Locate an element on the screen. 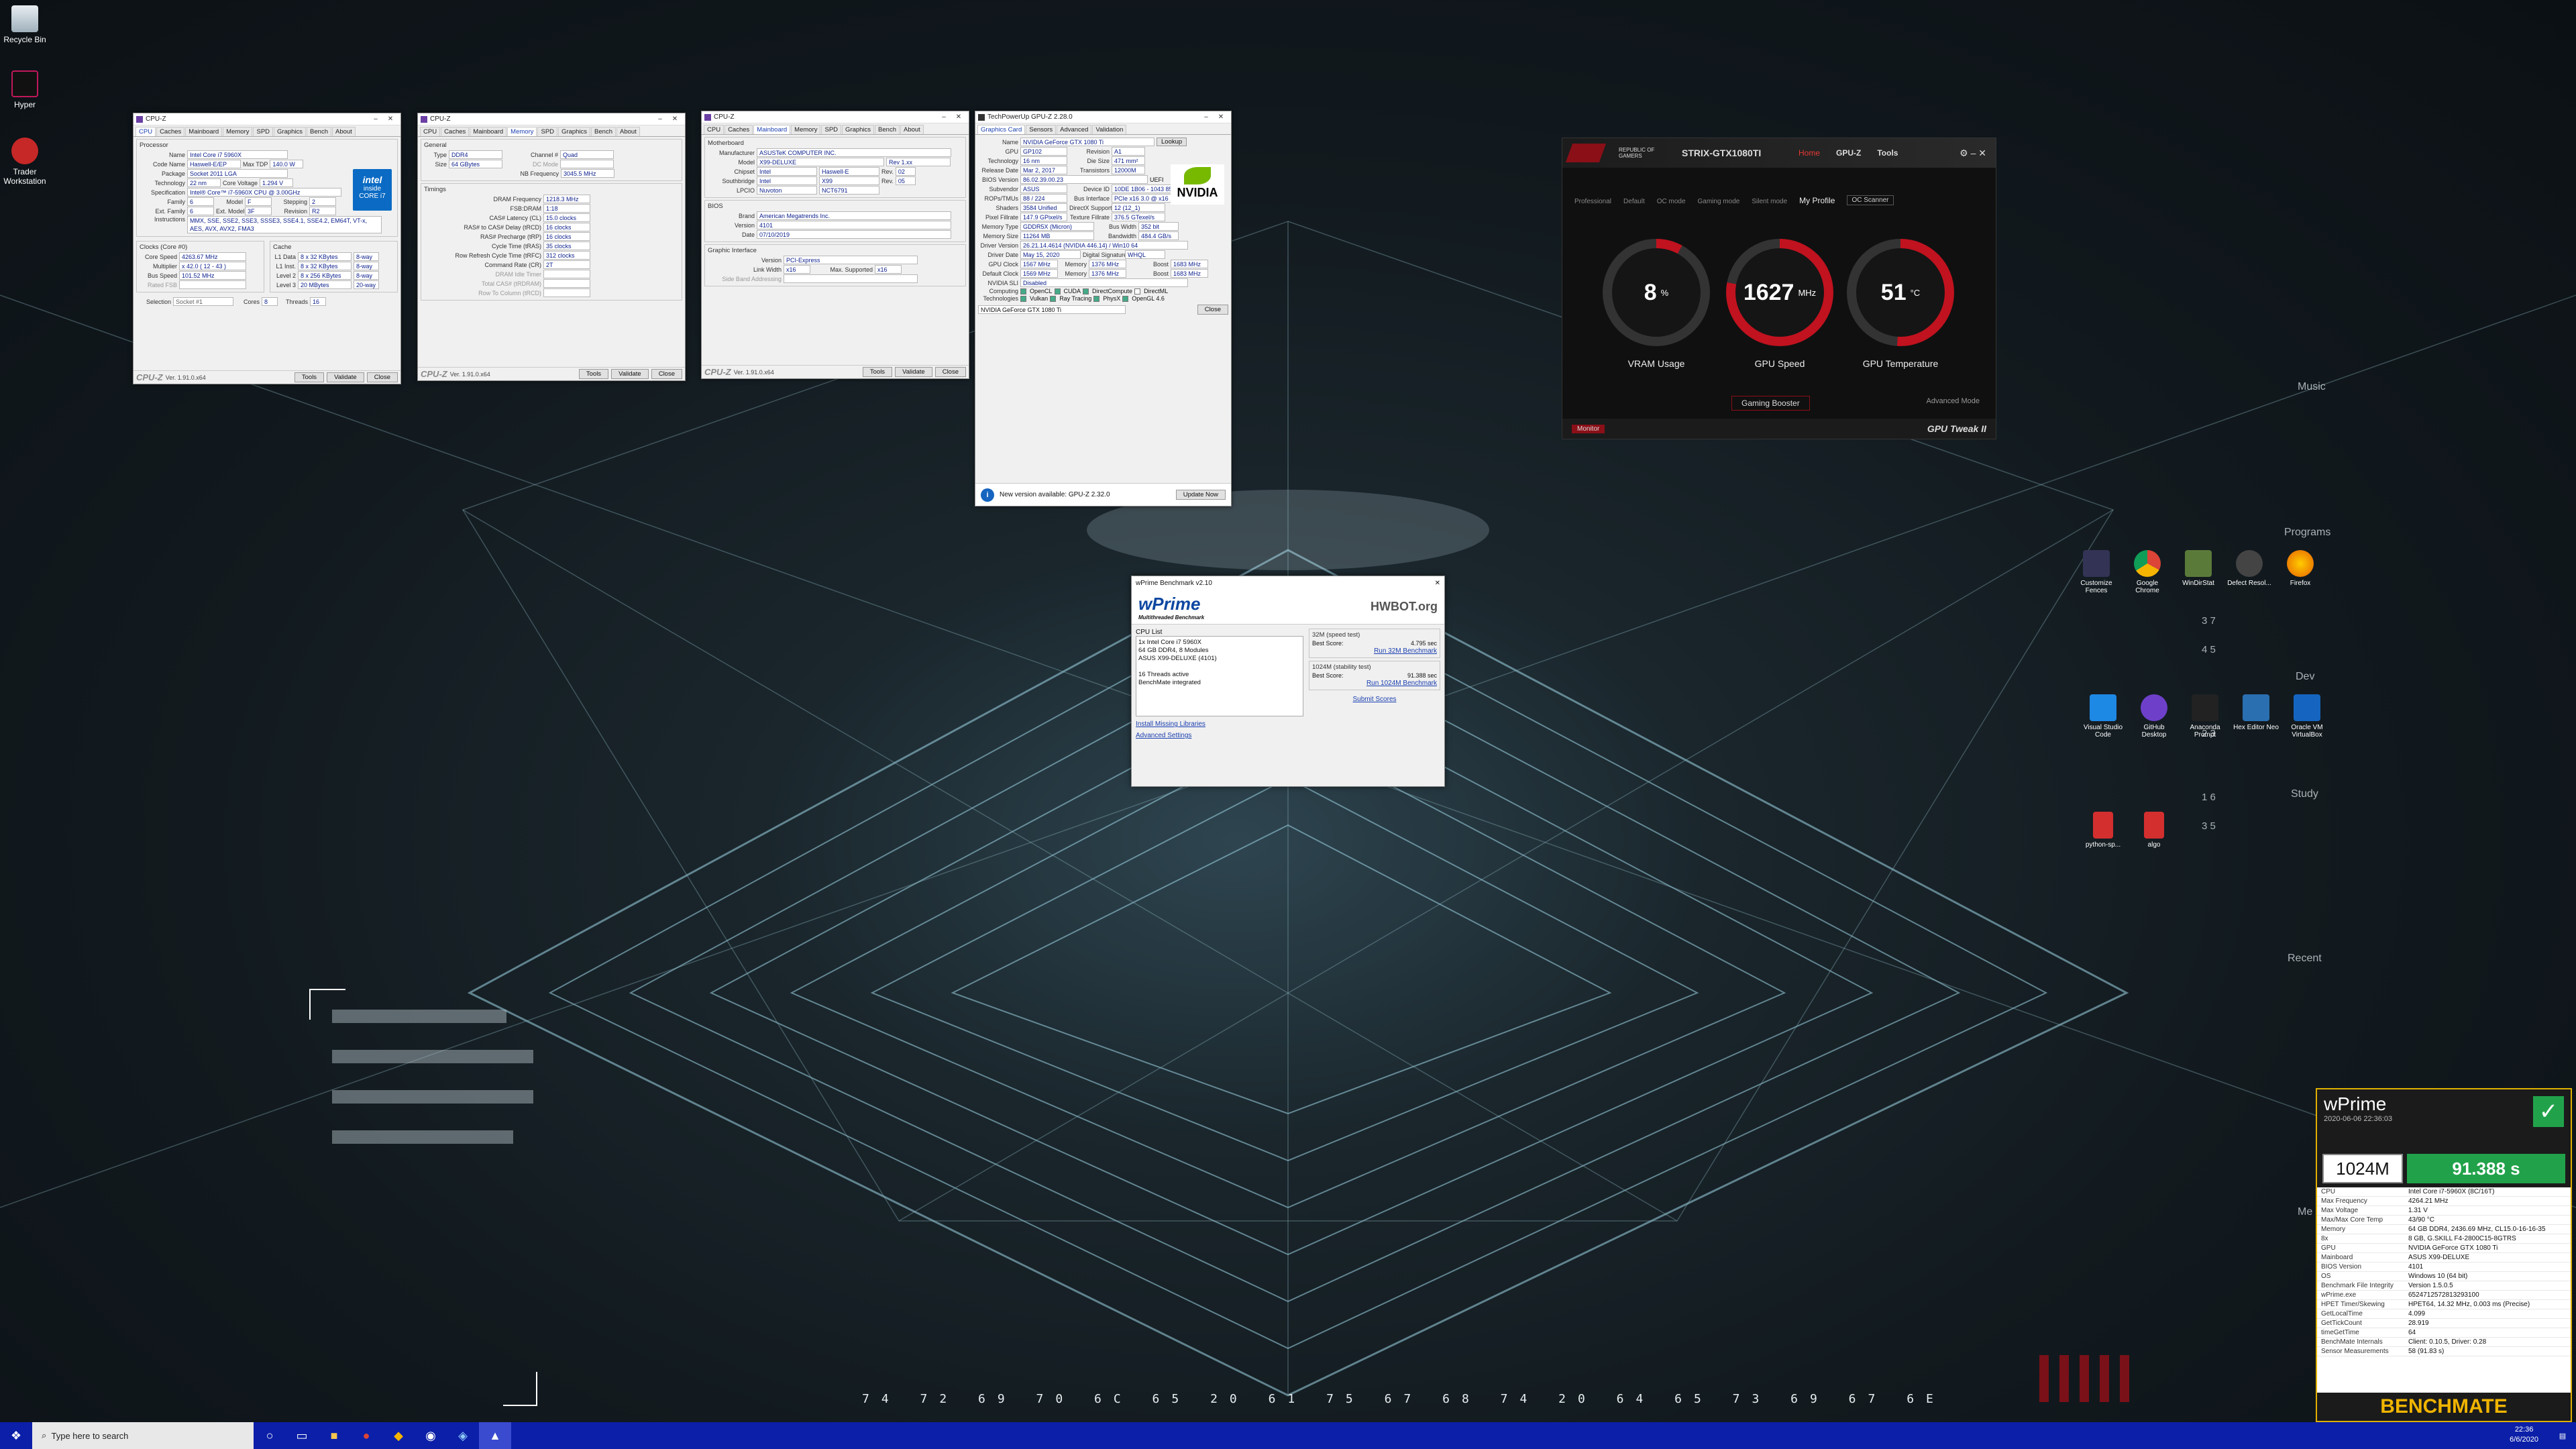 The height and width of the screenshot is (1449, 2576). desktop-icon-trader: Trader Workstation is located at coordinates (24, 162).